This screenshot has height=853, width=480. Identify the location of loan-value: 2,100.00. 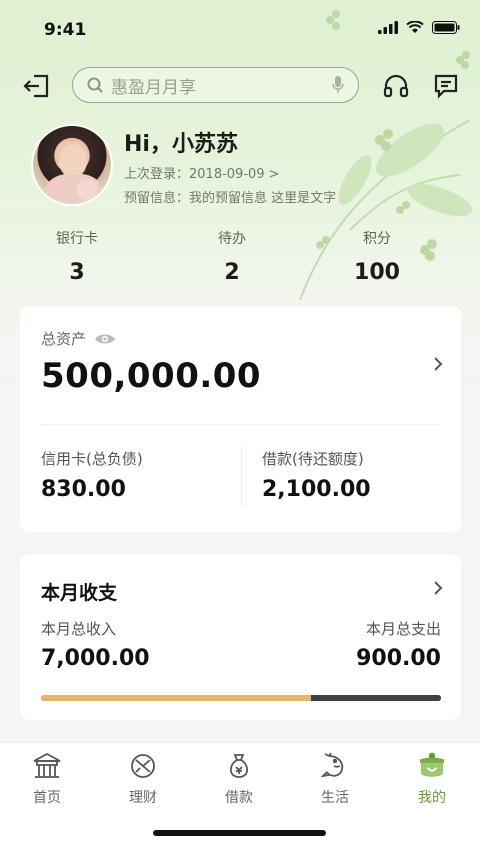
(316, 489).